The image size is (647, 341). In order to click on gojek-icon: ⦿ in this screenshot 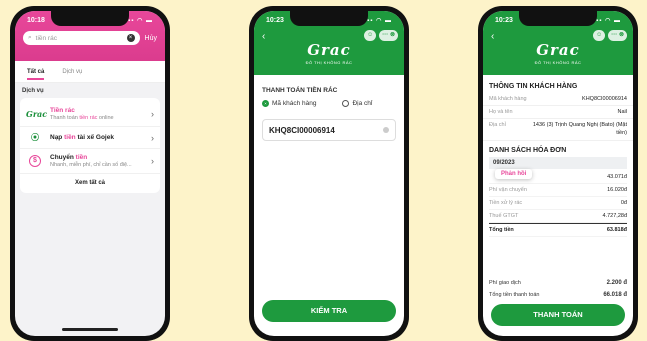, I will do `click(35, 137)`.